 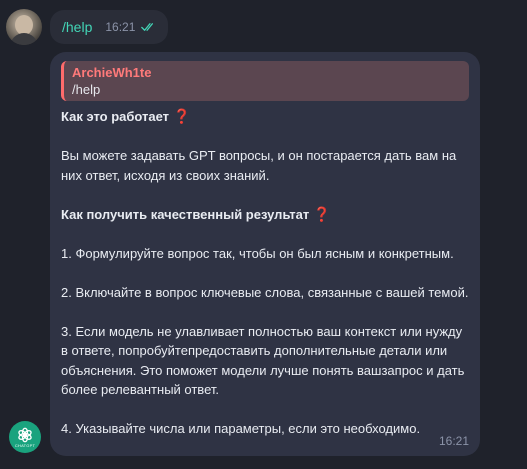 I want to click on bot-avatar: CHATGPT, so click(x=25, y=437).